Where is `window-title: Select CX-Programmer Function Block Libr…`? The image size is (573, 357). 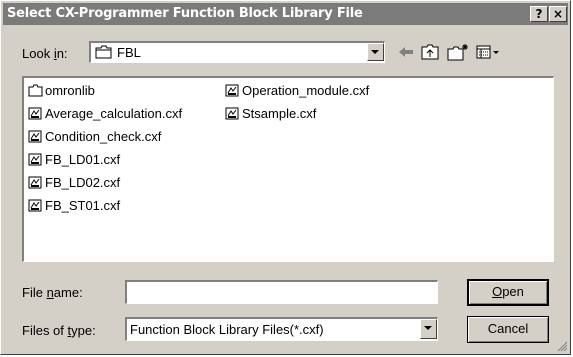 window-title: Select CX-Programmer Function Block Libr… is located at coordinates (185, 13).